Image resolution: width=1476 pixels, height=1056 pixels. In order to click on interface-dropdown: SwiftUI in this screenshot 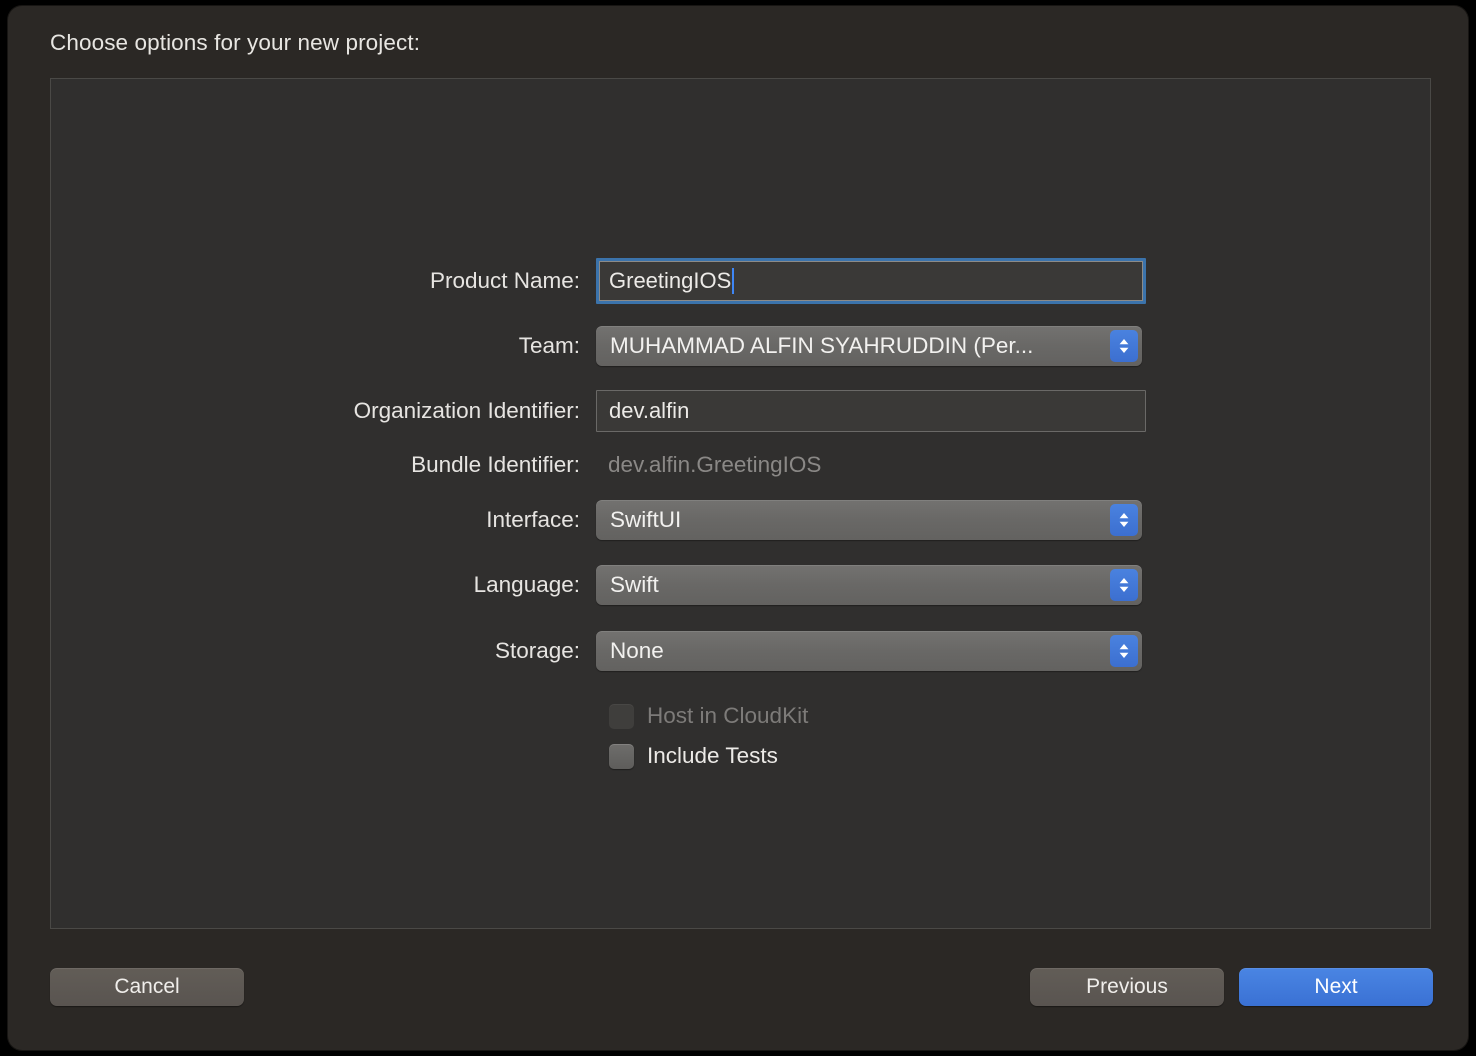, I will do `click(869, 520)`.